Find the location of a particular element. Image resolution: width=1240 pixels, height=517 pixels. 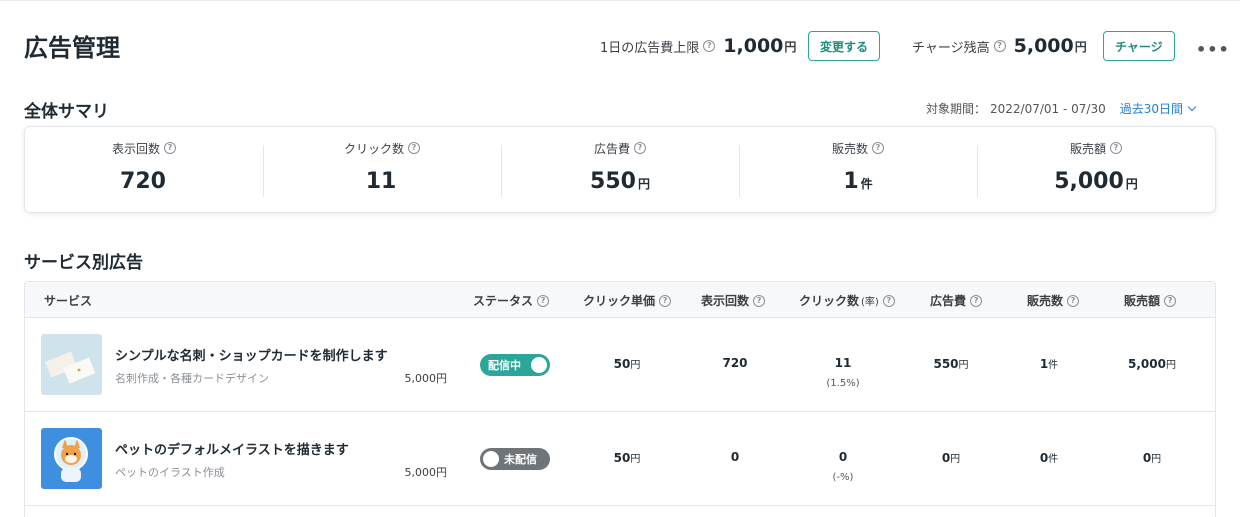

col-label: 広告費 is located at coordinates (948, 301).